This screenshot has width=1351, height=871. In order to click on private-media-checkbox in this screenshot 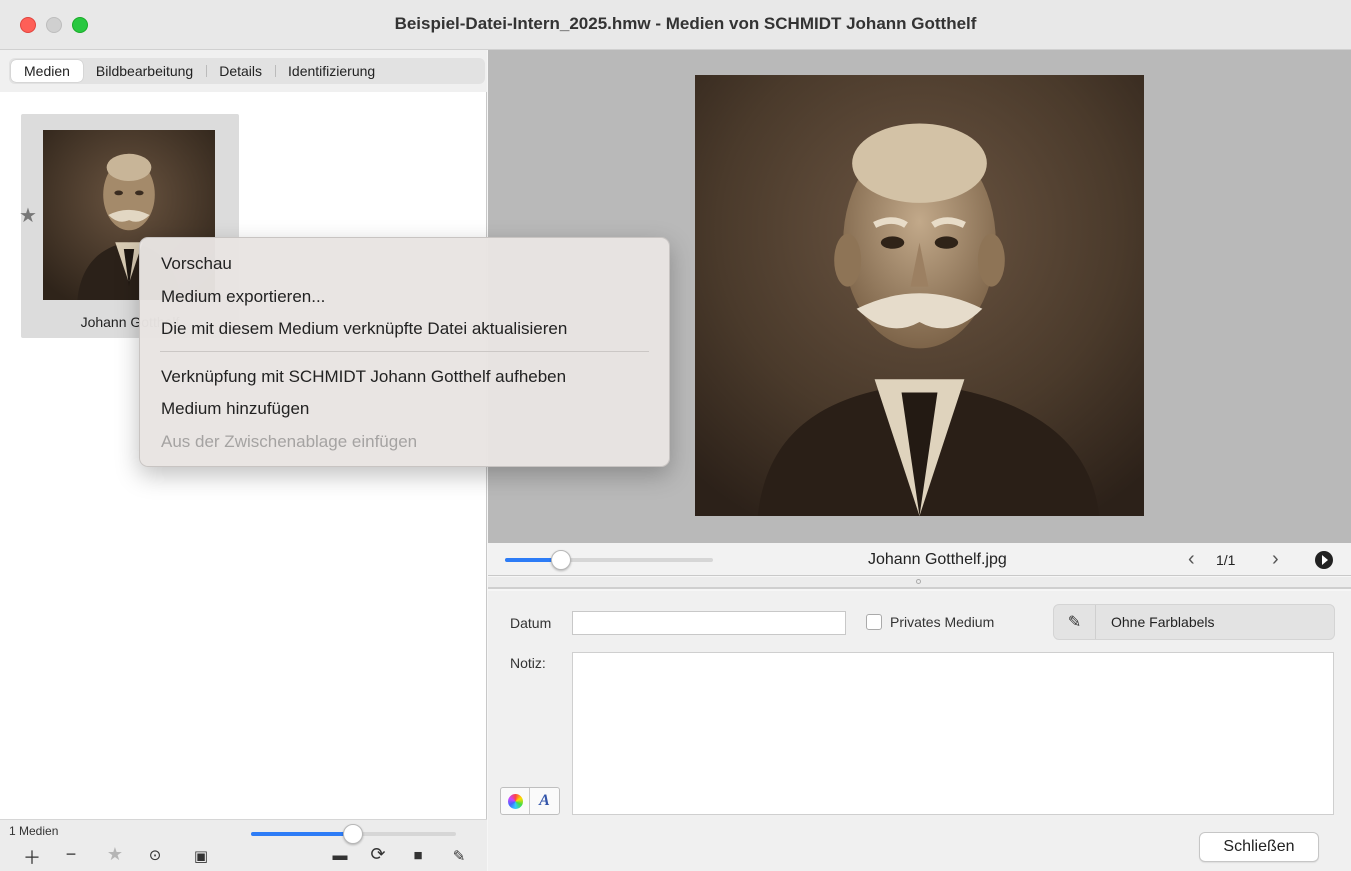, I will do `click(874, 622)`.